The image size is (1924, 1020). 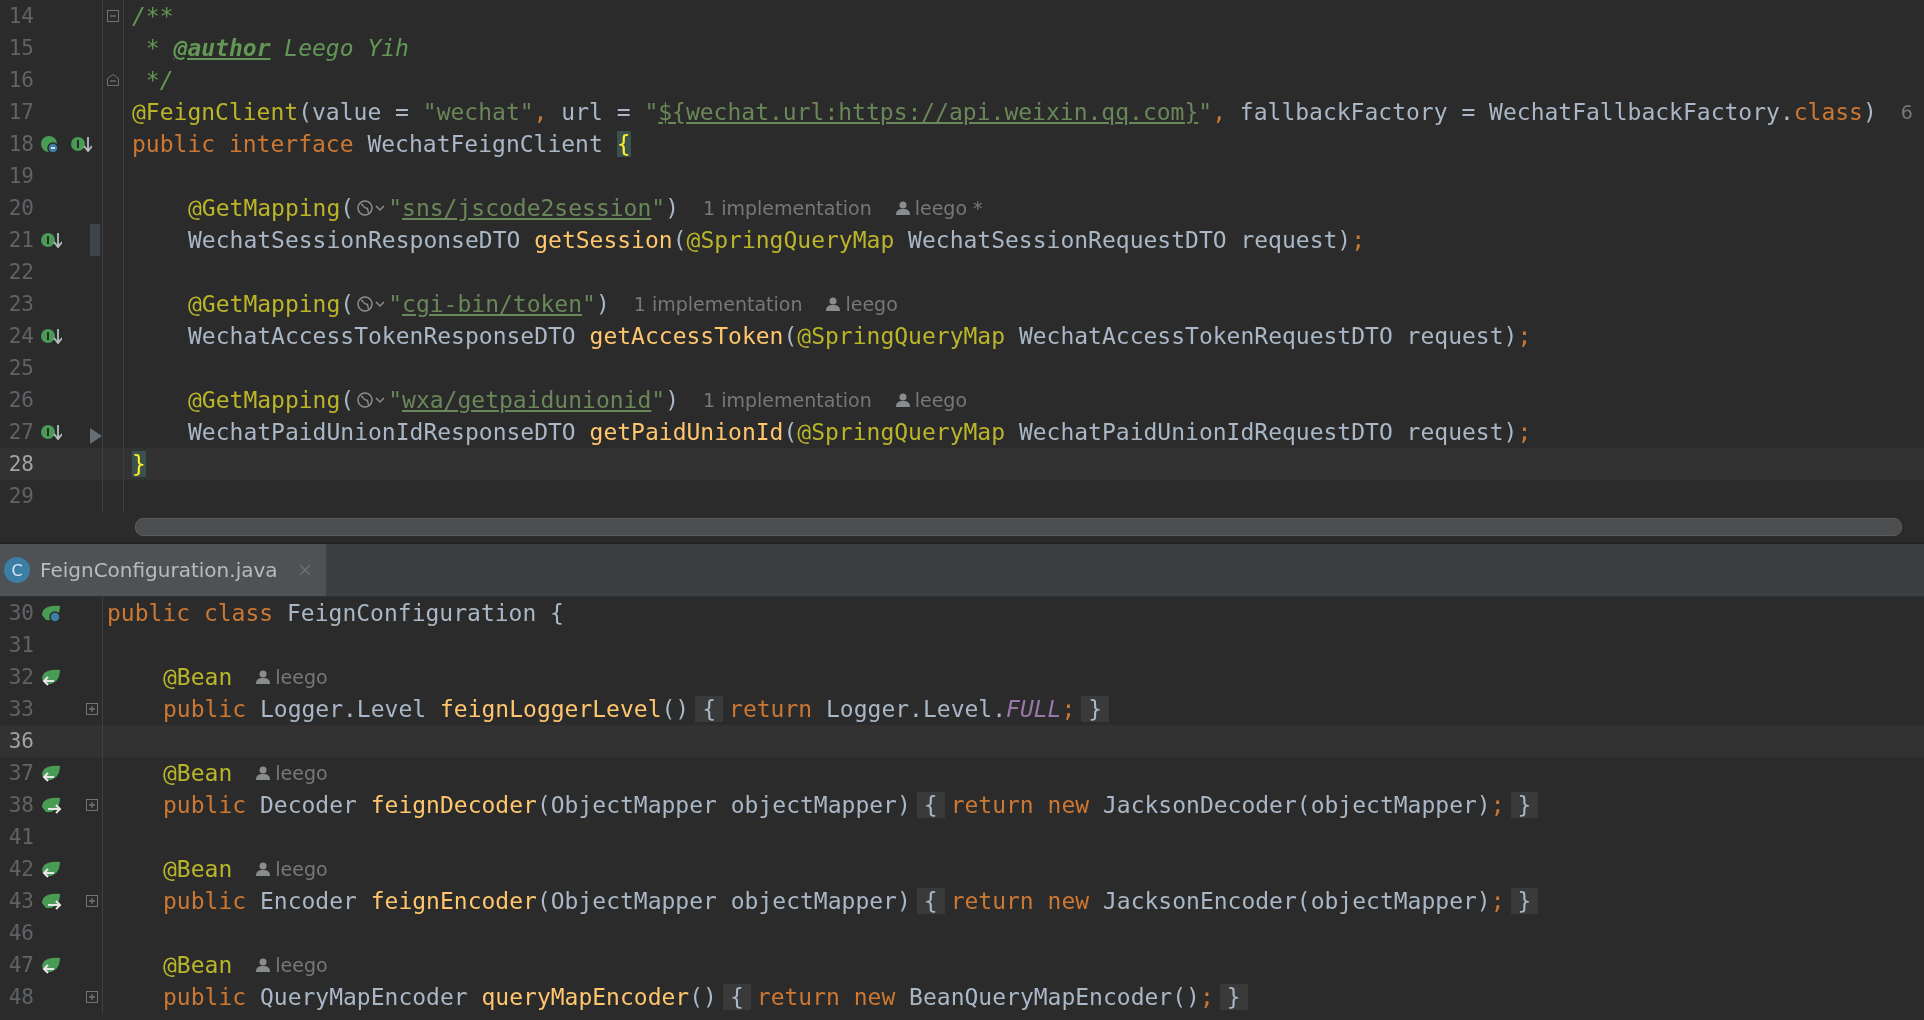 I want to click on line-number: 33, so click(x=20, y=709).